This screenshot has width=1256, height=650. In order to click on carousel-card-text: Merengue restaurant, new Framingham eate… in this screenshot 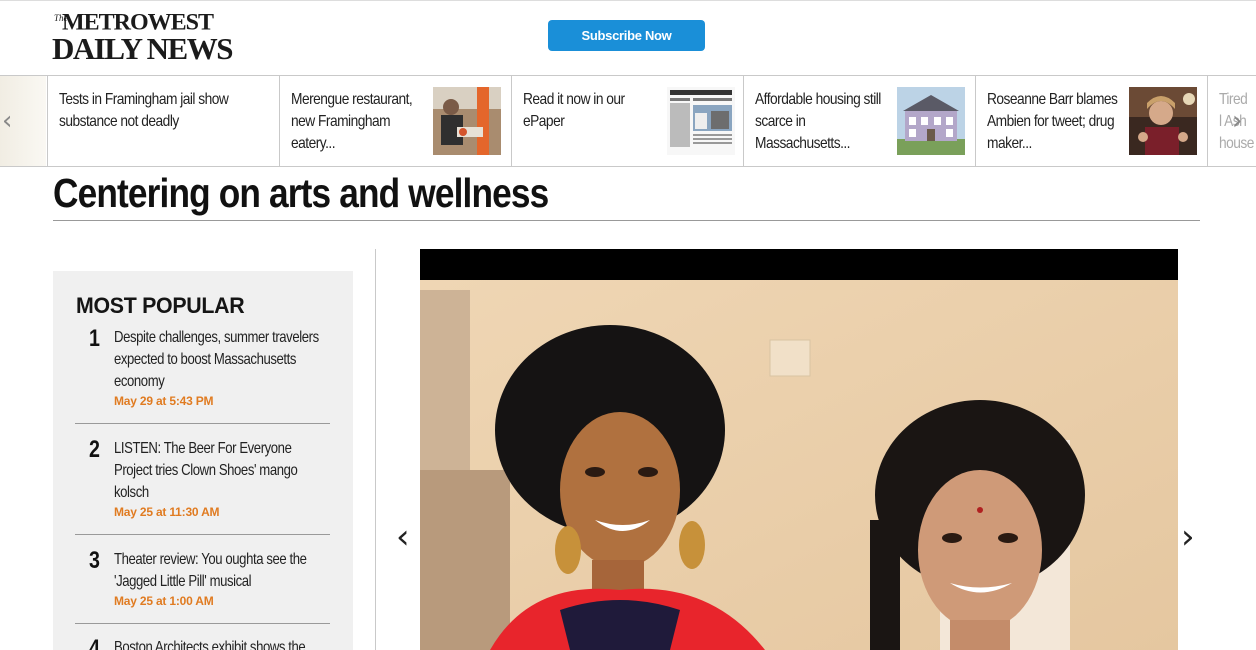, I will do `click(352, 121)`.